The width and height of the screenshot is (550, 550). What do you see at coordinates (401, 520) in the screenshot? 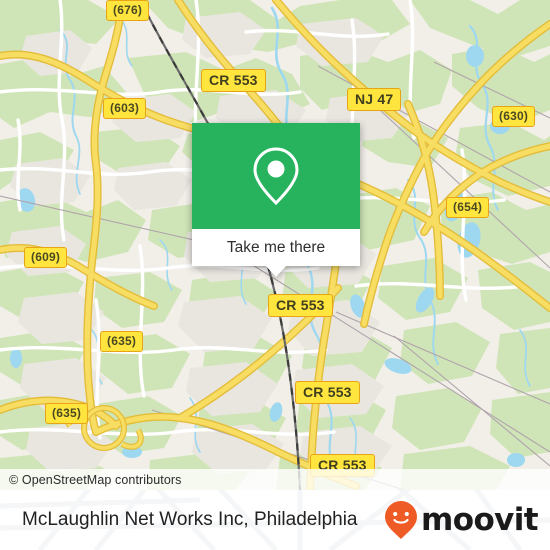
I see `moovit-smiley-pin-icon` at bounding box center [401, 520].